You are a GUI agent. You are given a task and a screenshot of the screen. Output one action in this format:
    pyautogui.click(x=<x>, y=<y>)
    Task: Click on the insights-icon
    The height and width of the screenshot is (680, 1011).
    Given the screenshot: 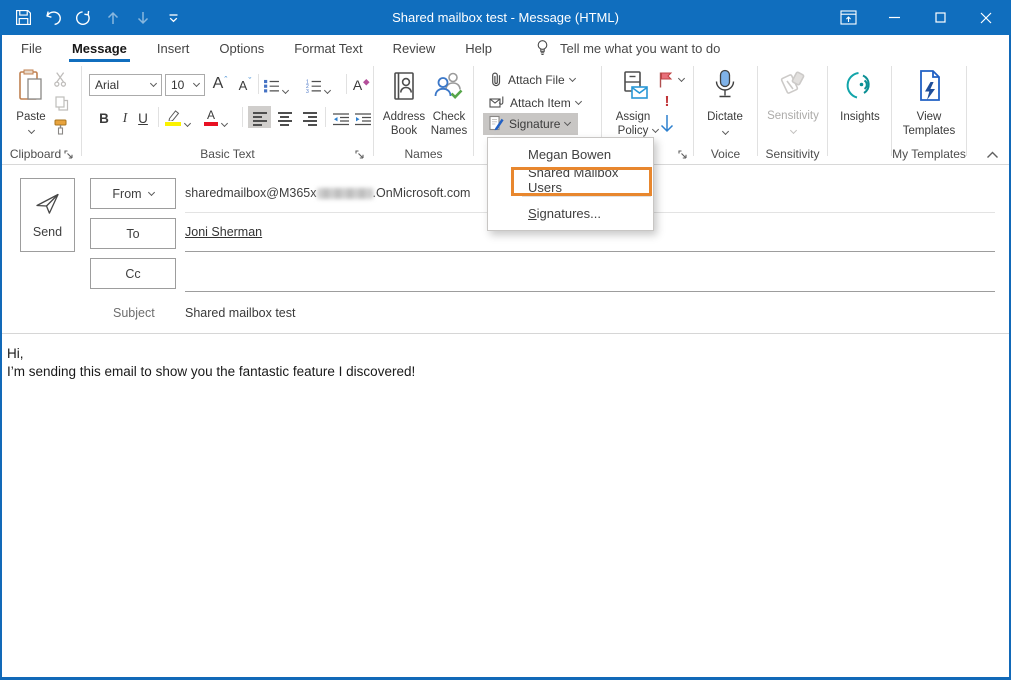 What is the action you would take?
    pyautogui.click(x=860, y=88)
    